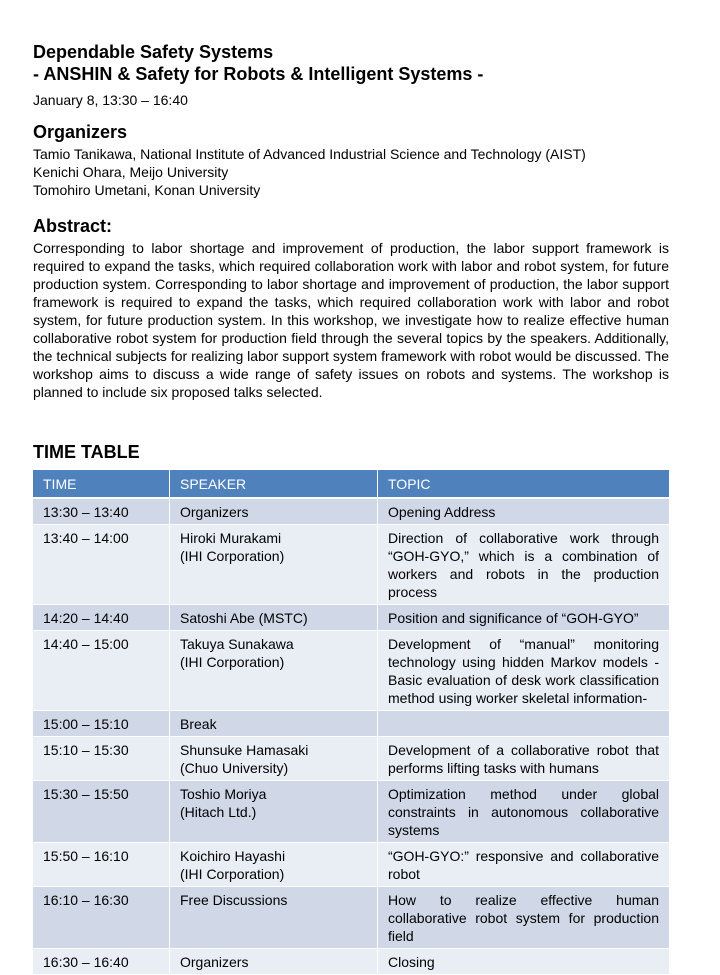 The height and width of the screenshot is (975, 720). I want to click on time-cell: 15:30 – 15:50, so click(101, 812).